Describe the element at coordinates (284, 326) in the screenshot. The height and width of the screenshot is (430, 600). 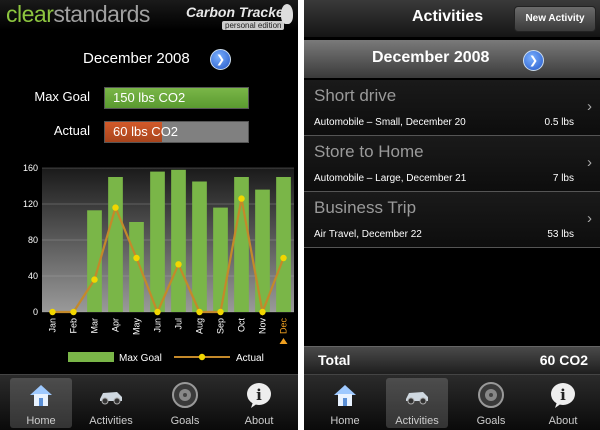
I see `x-tick-label: Dec` at that location.